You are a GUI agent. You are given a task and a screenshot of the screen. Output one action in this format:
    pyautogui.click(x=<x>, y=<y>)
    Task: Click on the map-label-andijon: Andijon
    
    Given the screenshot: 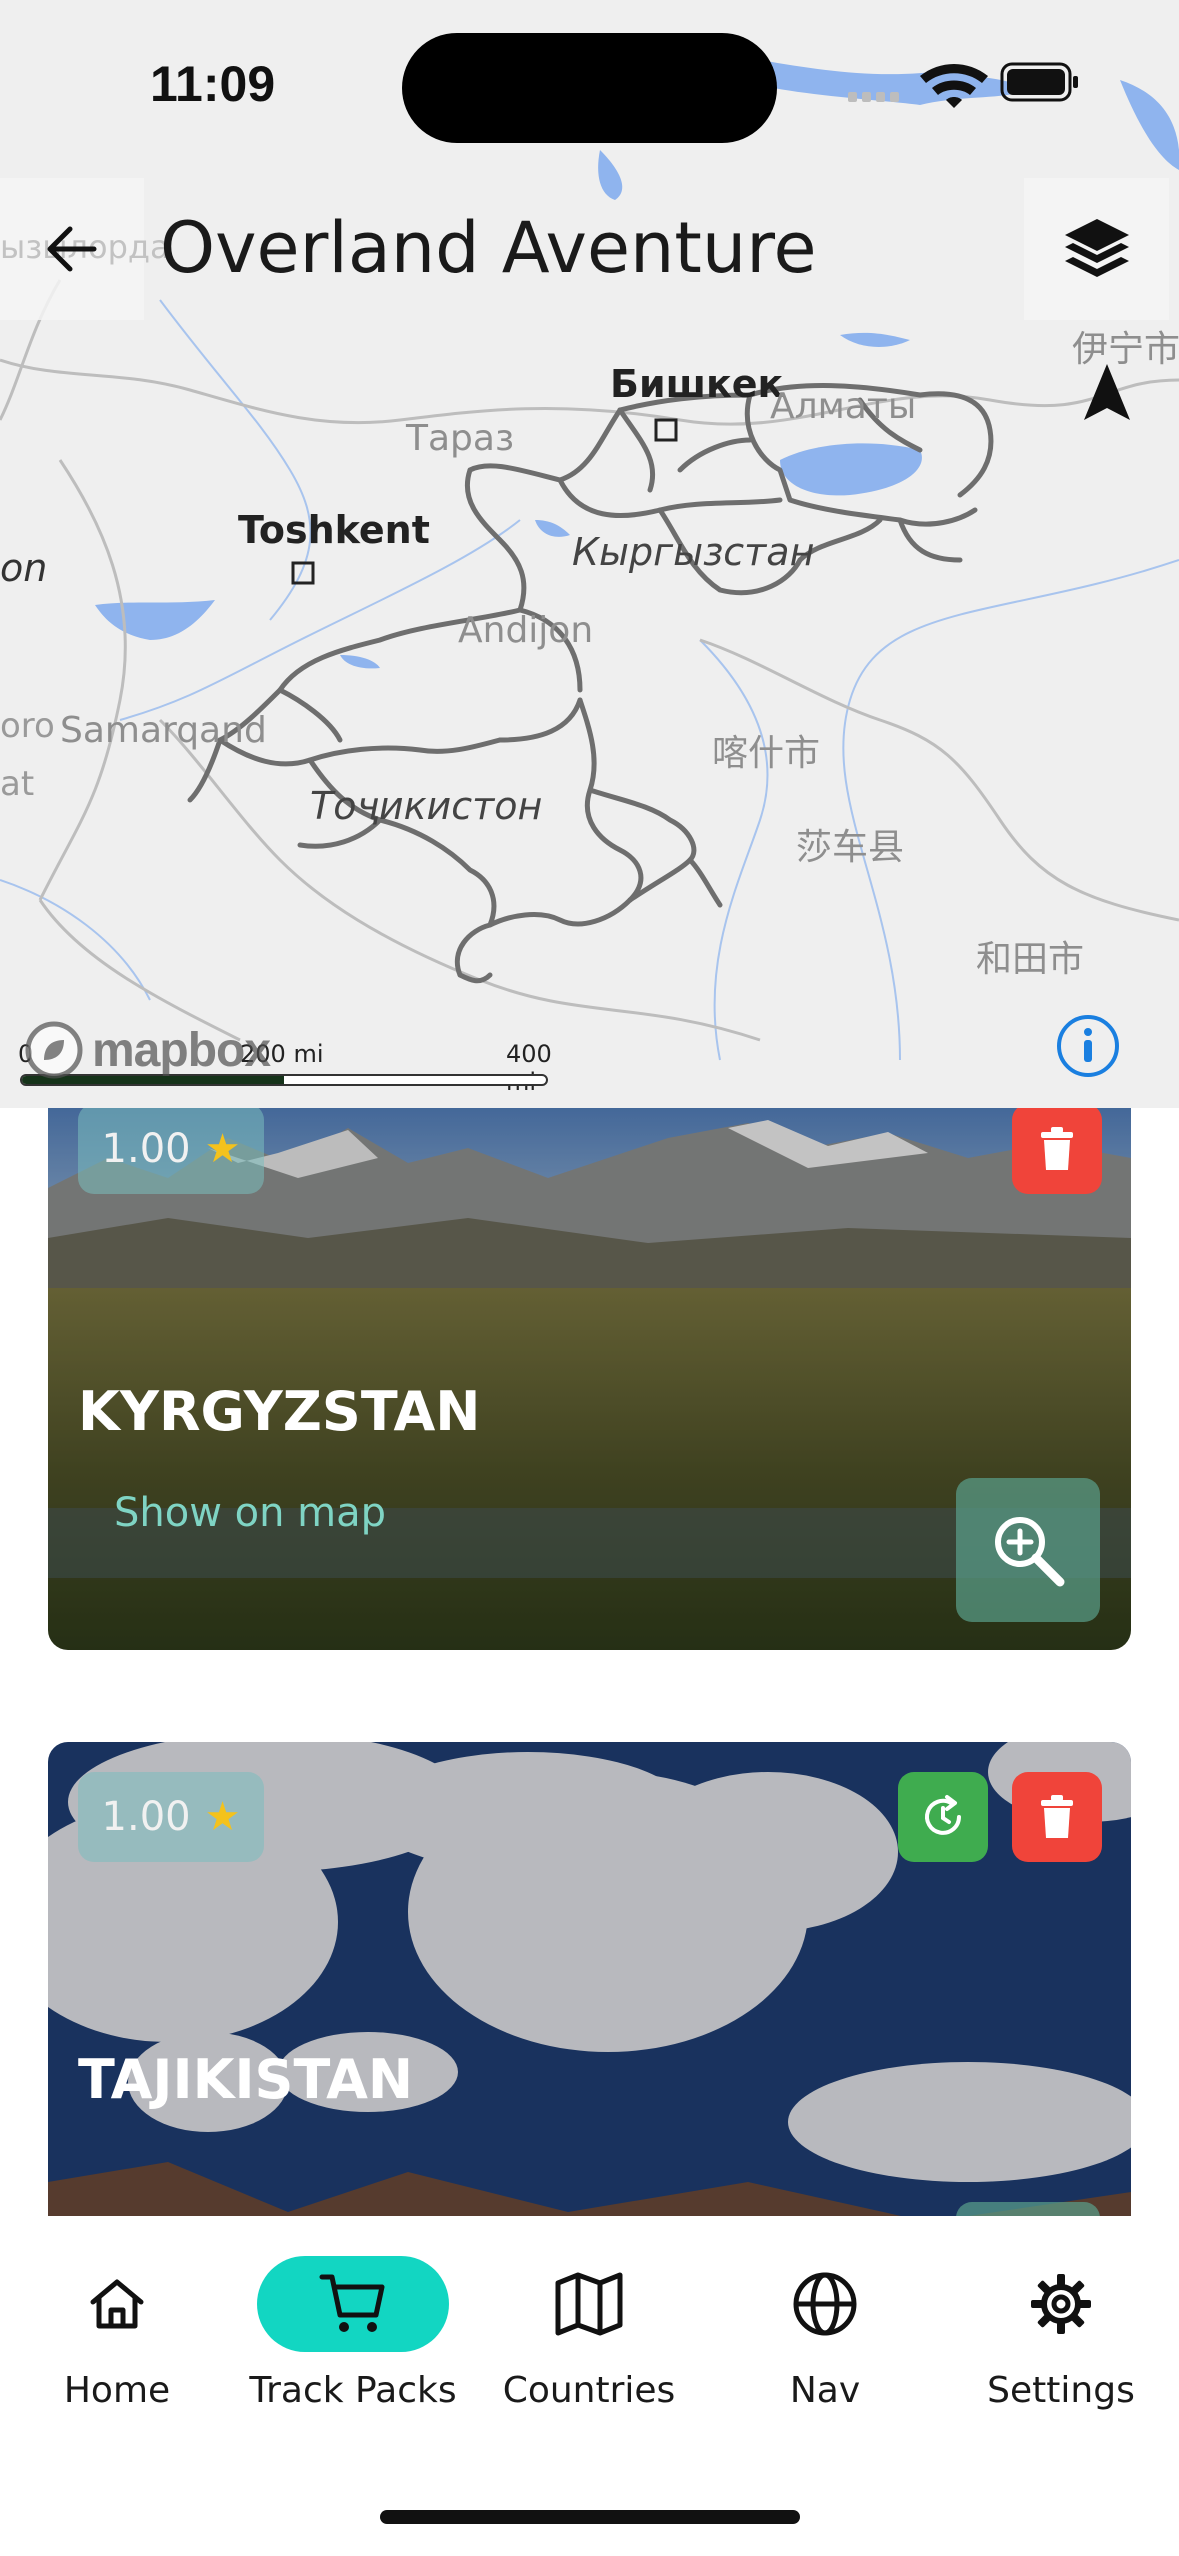 What is the action you would take?
    pyautogui.click(x=526, y=630)
    